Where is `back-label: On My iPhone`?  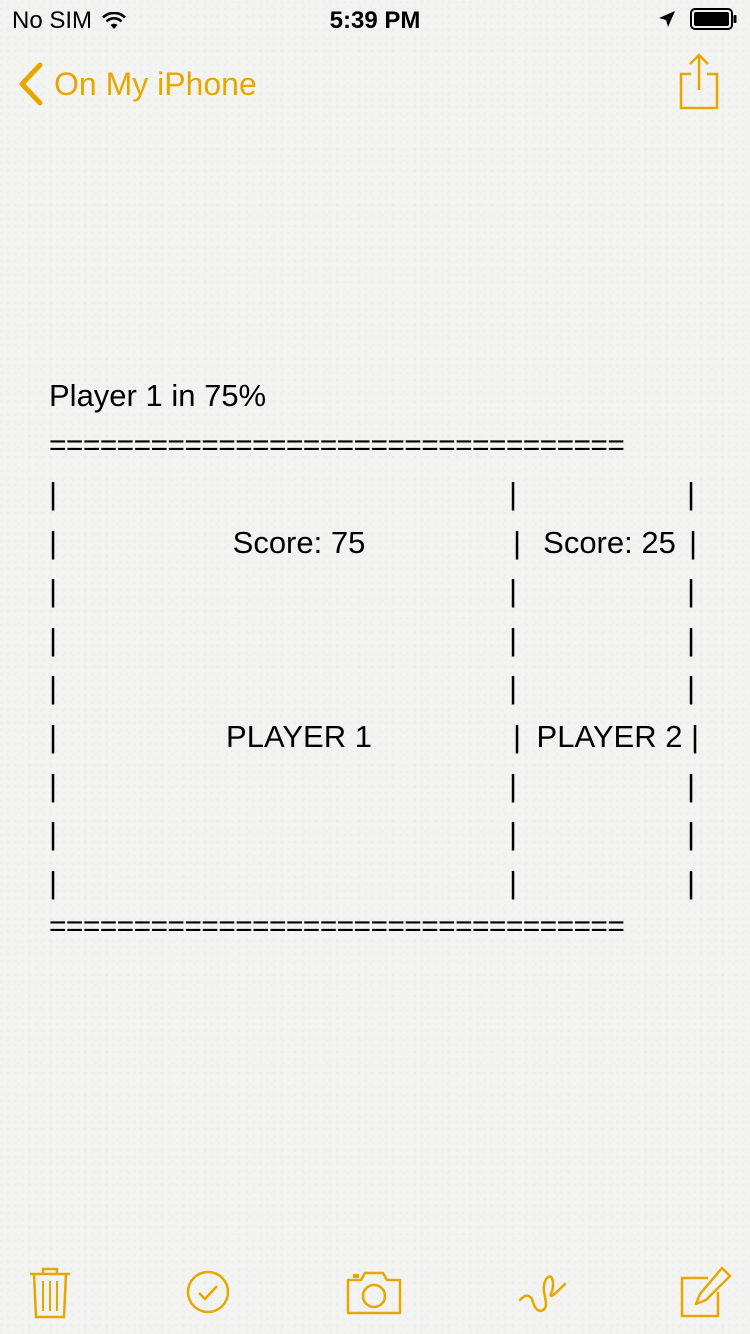
back-label: On My iPhone is located at coordinates (155, 83).